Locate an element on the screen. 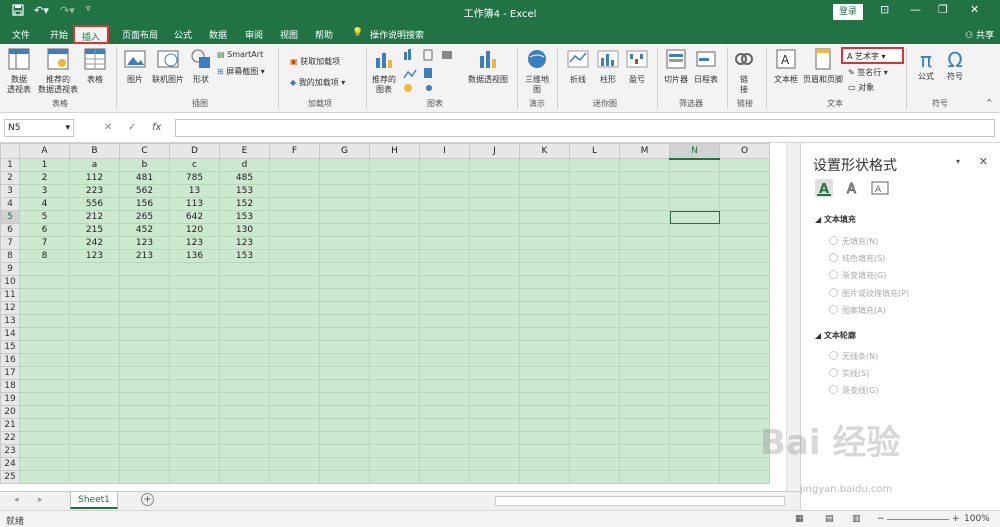 The width and height of the screenshot is (1000, 527). cell-M2 is located at coordinates (644, 178).